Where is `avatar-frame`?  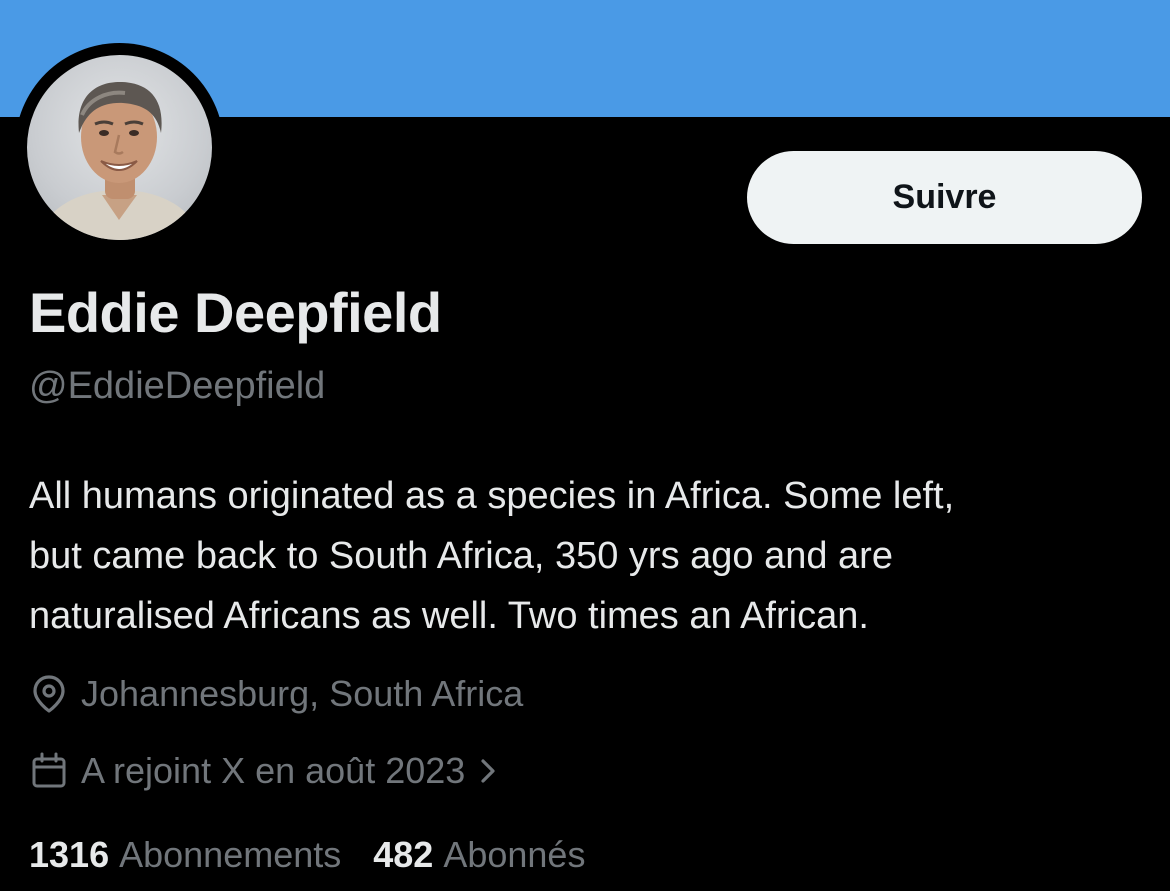
avatar-frame is located at coordinates (119, 147).